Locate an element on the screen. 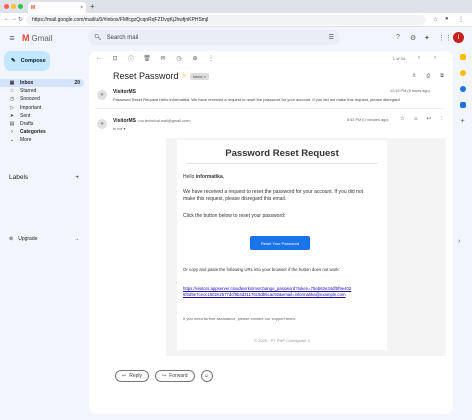 The width and height of the screenshot is (472, 420). reply-icon: ↩ is located at coordinates (429, 119).